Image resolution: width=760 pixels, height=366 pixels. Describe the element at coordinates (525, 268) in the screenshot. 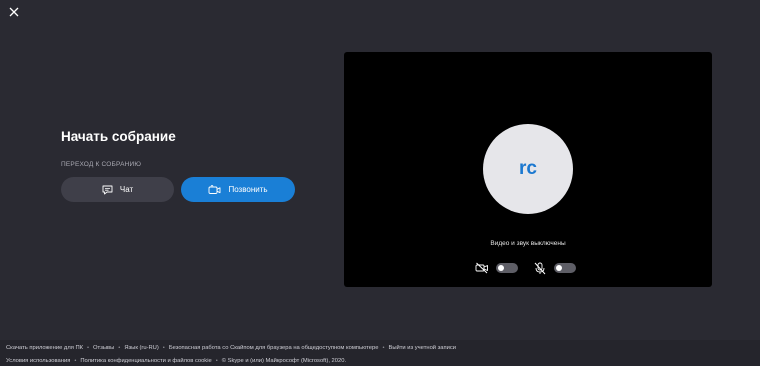

I see `media-controls` at that location.